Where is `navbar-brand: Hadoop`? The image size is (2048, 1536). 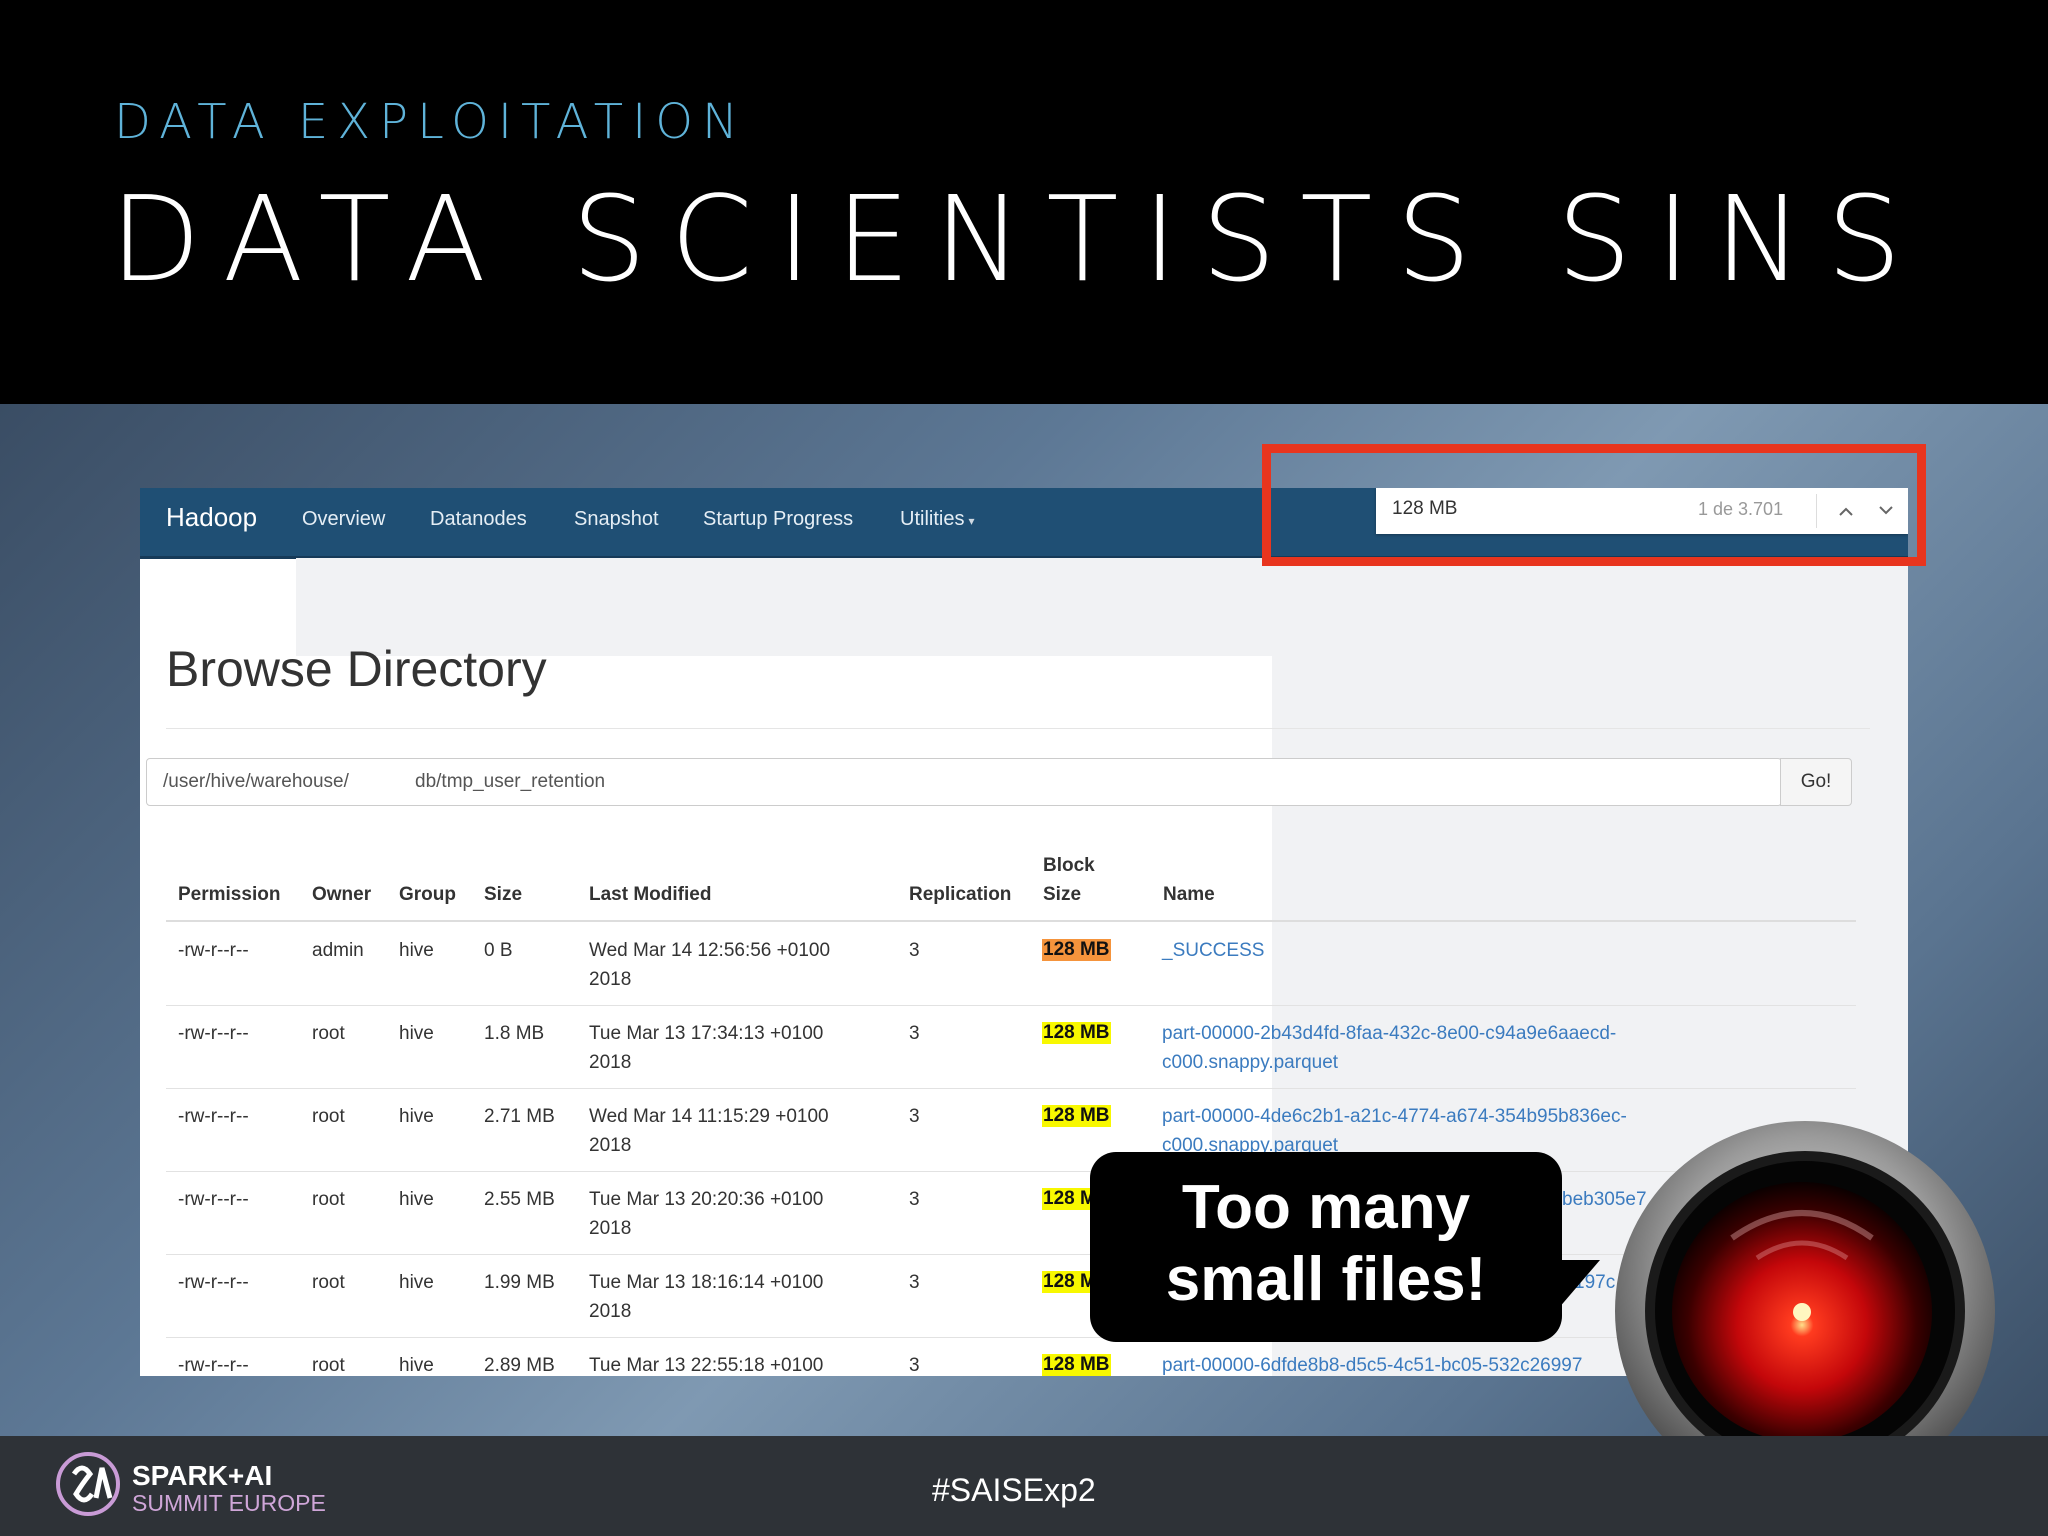 navbar-brand: Hadoop is located at coordinates (211, 517).